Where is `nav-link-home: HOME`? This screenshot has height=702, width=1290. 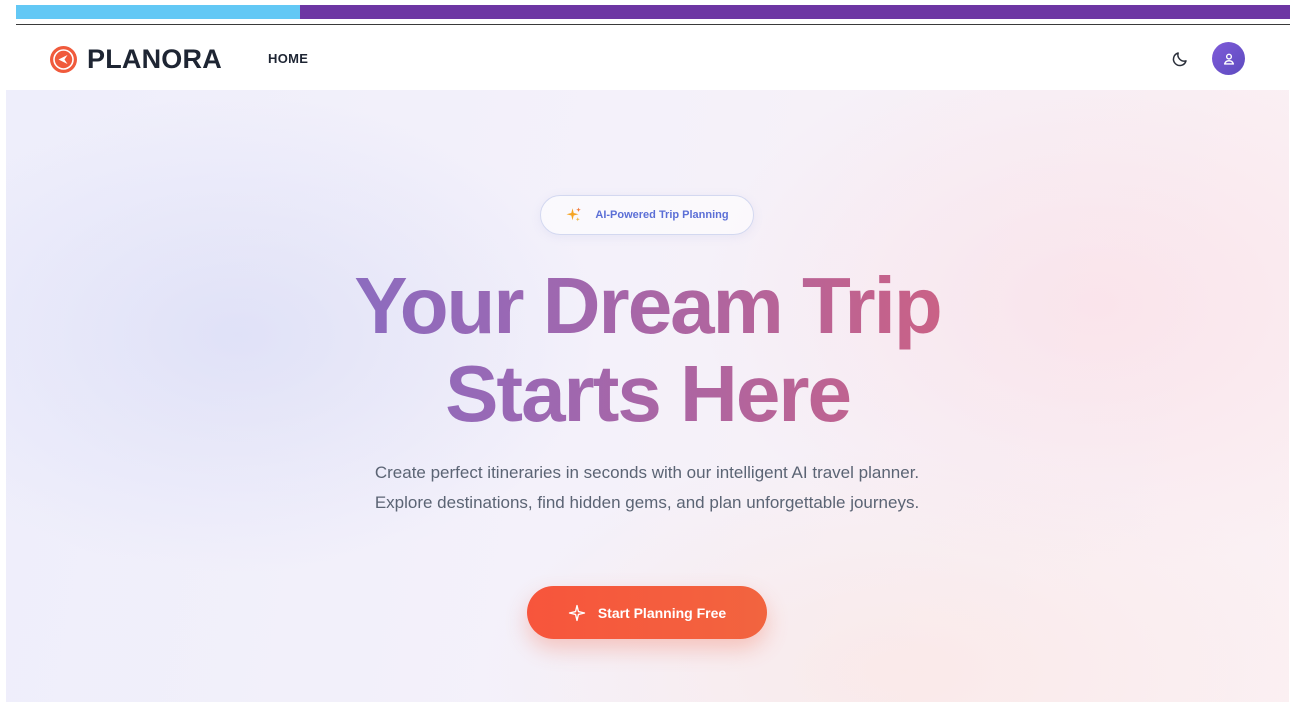
nav-link-home: HOME is located at coordinates (288, 58).